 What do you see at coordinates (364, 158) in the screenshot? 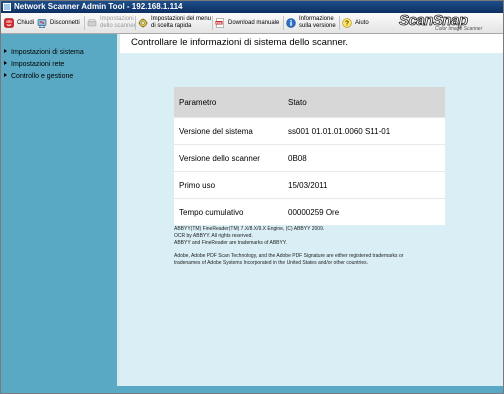
I see `table-cell-status: 0B08` at bounding box center [364, 158].